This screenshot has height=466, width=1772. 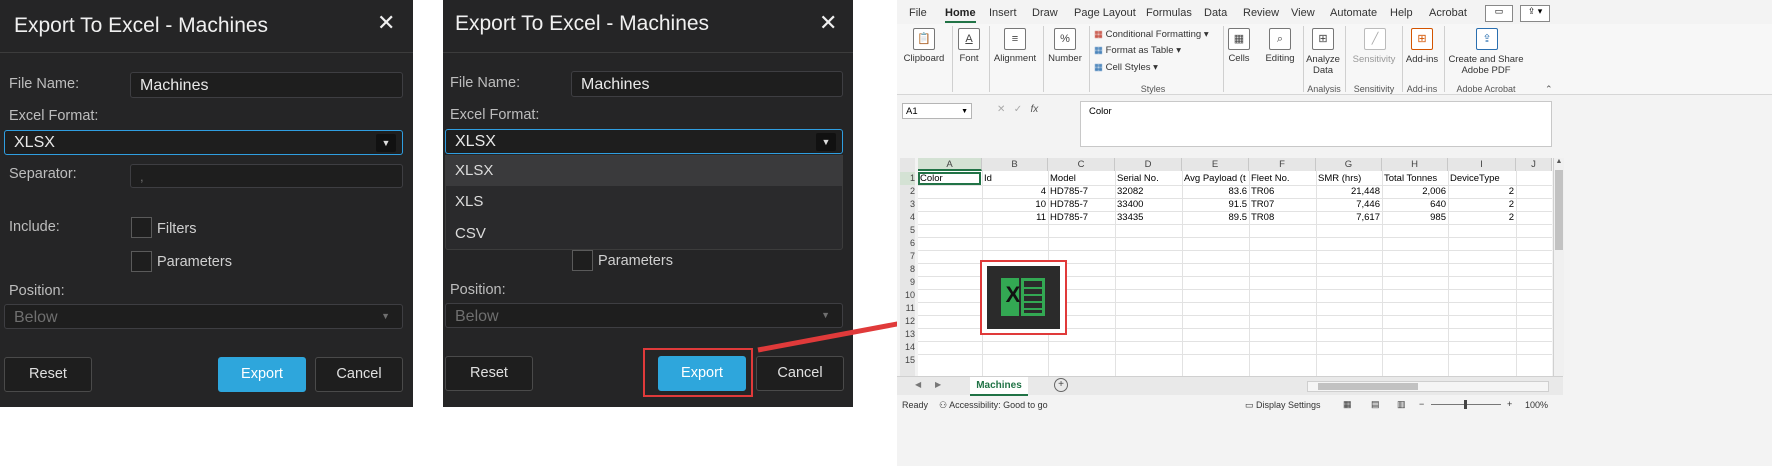 I want to click on font-icon: A, so click(x=969, y=39).